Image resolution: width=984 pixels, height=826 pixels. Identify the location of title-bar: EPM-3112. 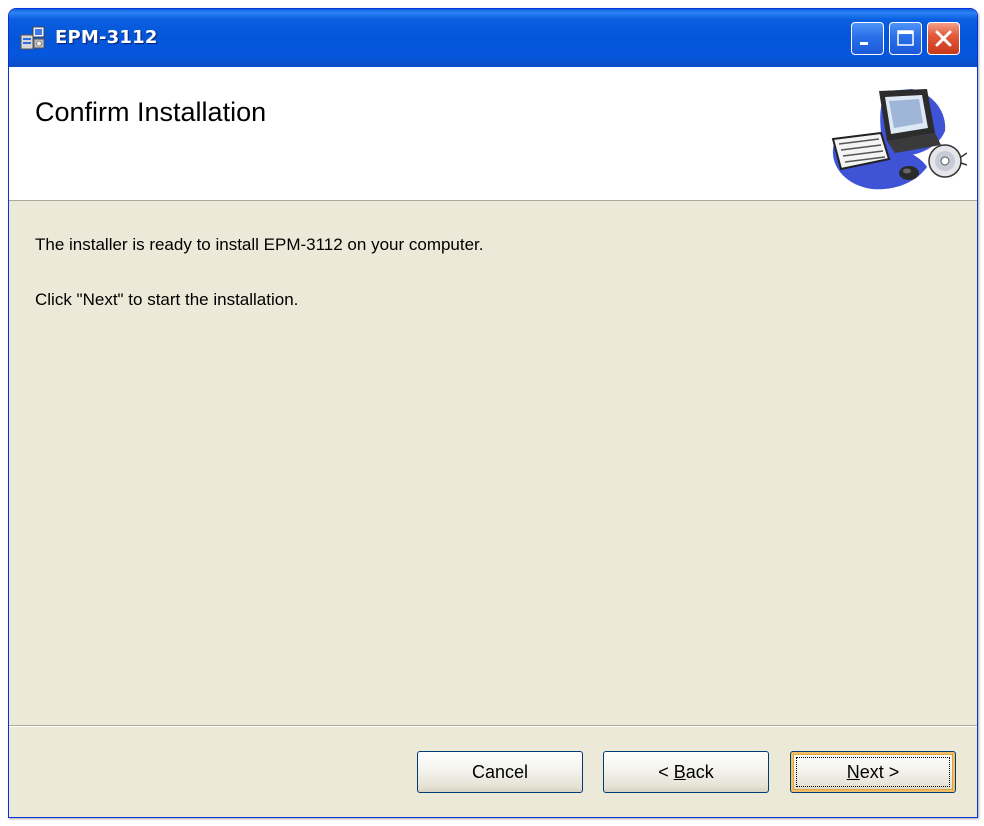
(493, 38).